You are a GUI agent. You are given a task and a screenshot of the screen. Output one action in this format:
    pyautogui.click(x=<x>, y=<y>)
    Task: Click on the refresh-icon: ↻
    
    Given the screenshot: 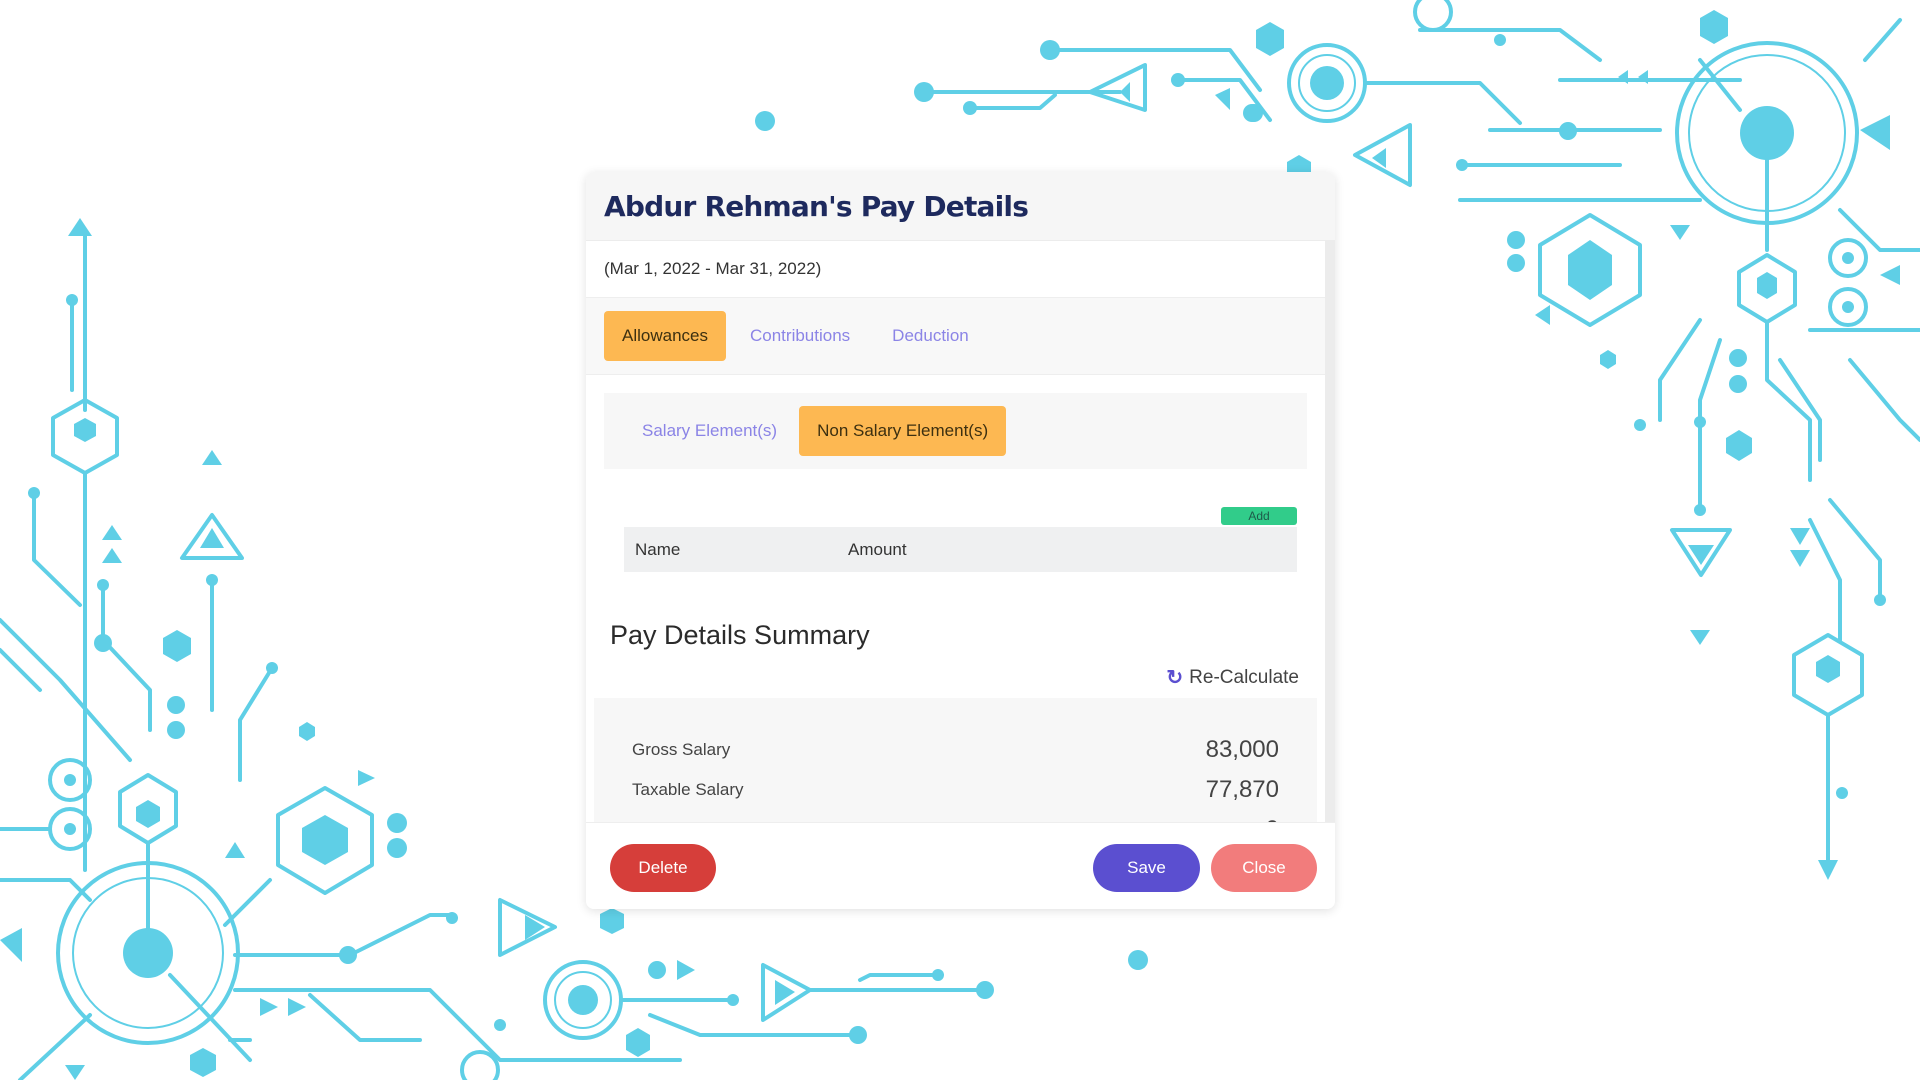 What is the action you would take?
    pyautogui.click(x=1175, y=678)
    